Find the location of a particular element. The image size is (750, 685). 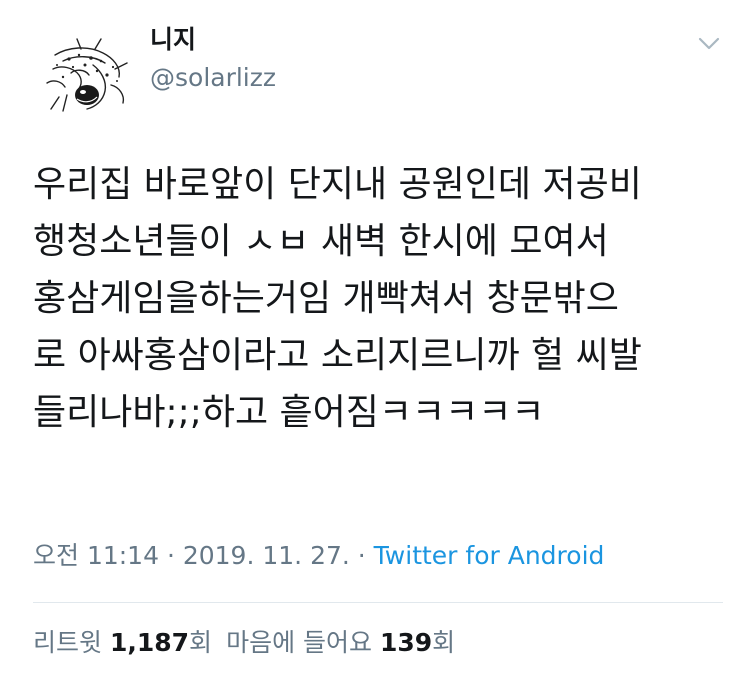

tweet-source-link: Twitter for Android is located at coordinates (489, 555).